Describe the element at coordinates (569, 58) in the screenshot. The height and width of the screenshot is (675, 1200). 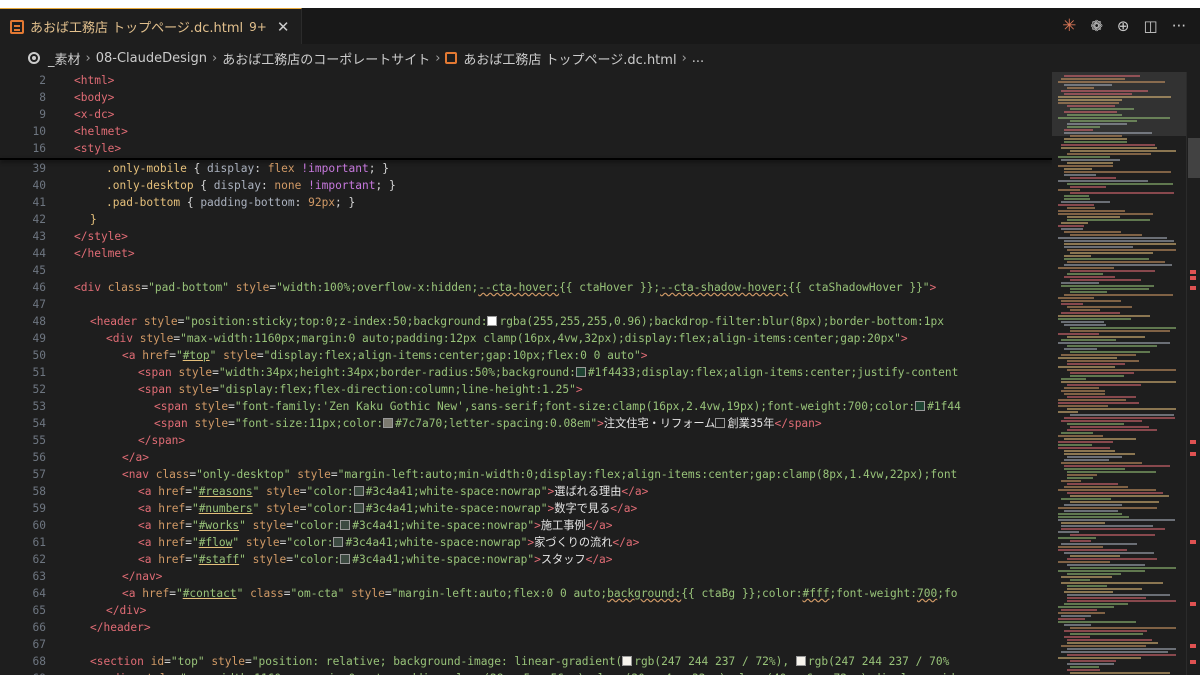
I see `breadcrumb-item: あおば工務店 トップページ.dc.html` at that location.